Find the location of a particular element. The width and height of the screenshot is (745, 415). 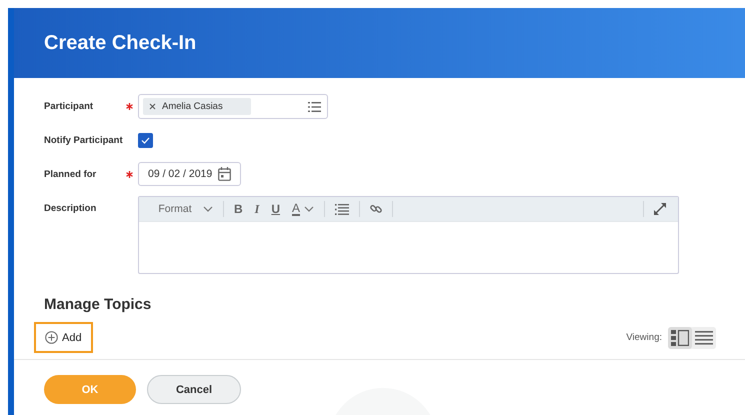

participant-field: Amelia Casias is located at coordinates (233, 106).